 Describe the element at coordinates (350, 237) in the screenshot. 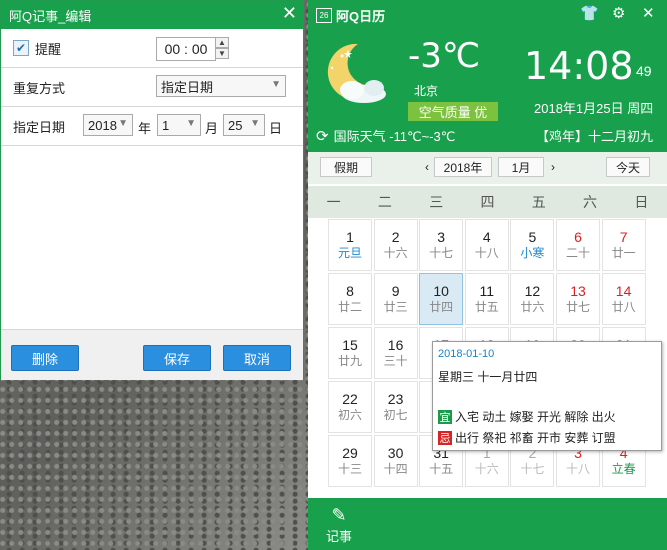

I see `day-number: 1` at that location.